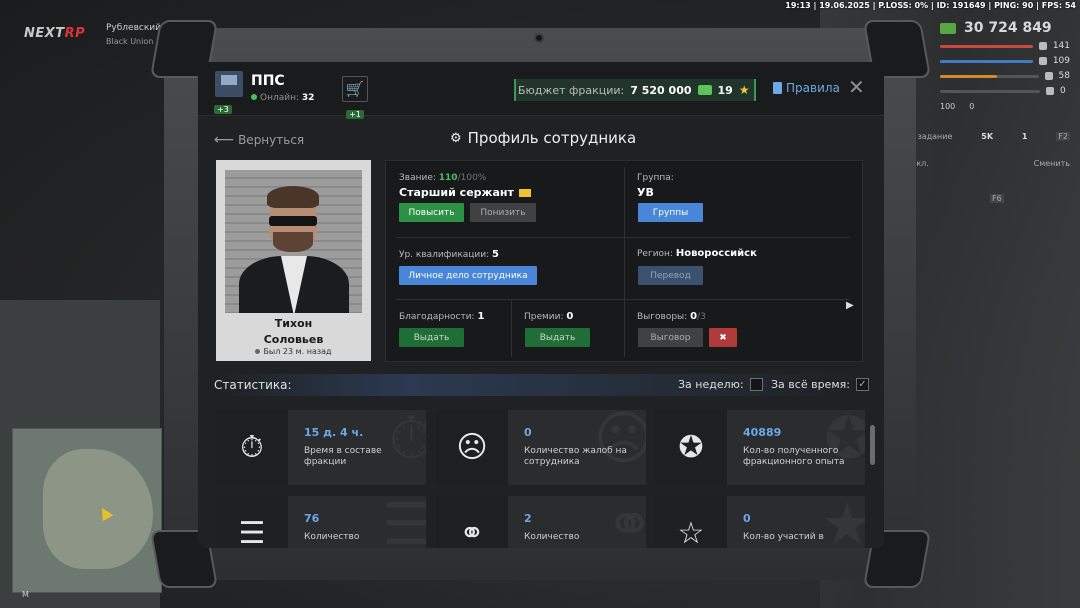 This screenshot has width=1080, height=608. Describe the element at coordinates (355, 89) in the screenshot. I see `cart-icon: 🛒` at that location.